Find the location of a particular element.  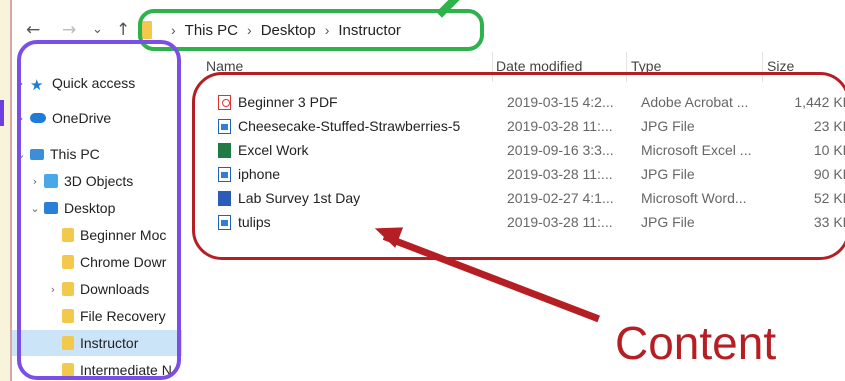

up-button: ↑ is located at coordinates (123, 30).